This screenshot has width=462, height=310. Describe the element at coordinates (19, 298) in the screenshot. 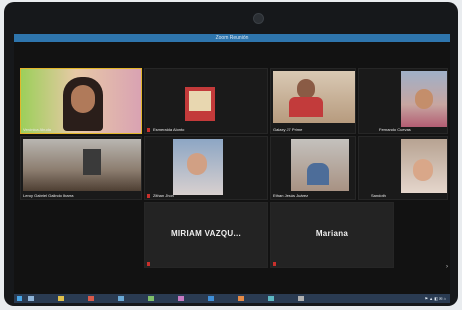

I see `start-icon` at that location.